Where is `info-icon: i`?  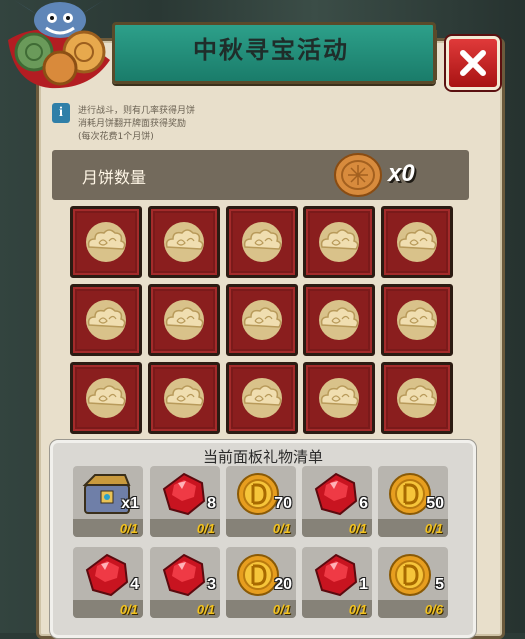
info-icon: i is located at coordinates (61, 113).